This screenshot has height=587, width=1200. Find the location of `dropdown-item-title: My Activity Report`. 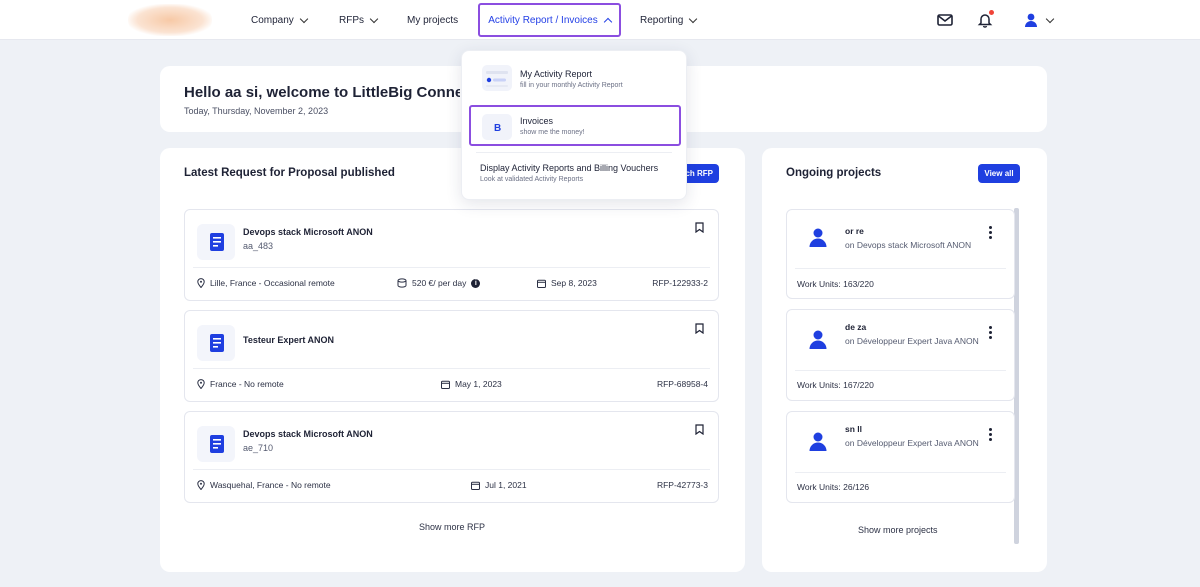

dropdown-item-title: My Activity Report is located at coordinates (556, 74).